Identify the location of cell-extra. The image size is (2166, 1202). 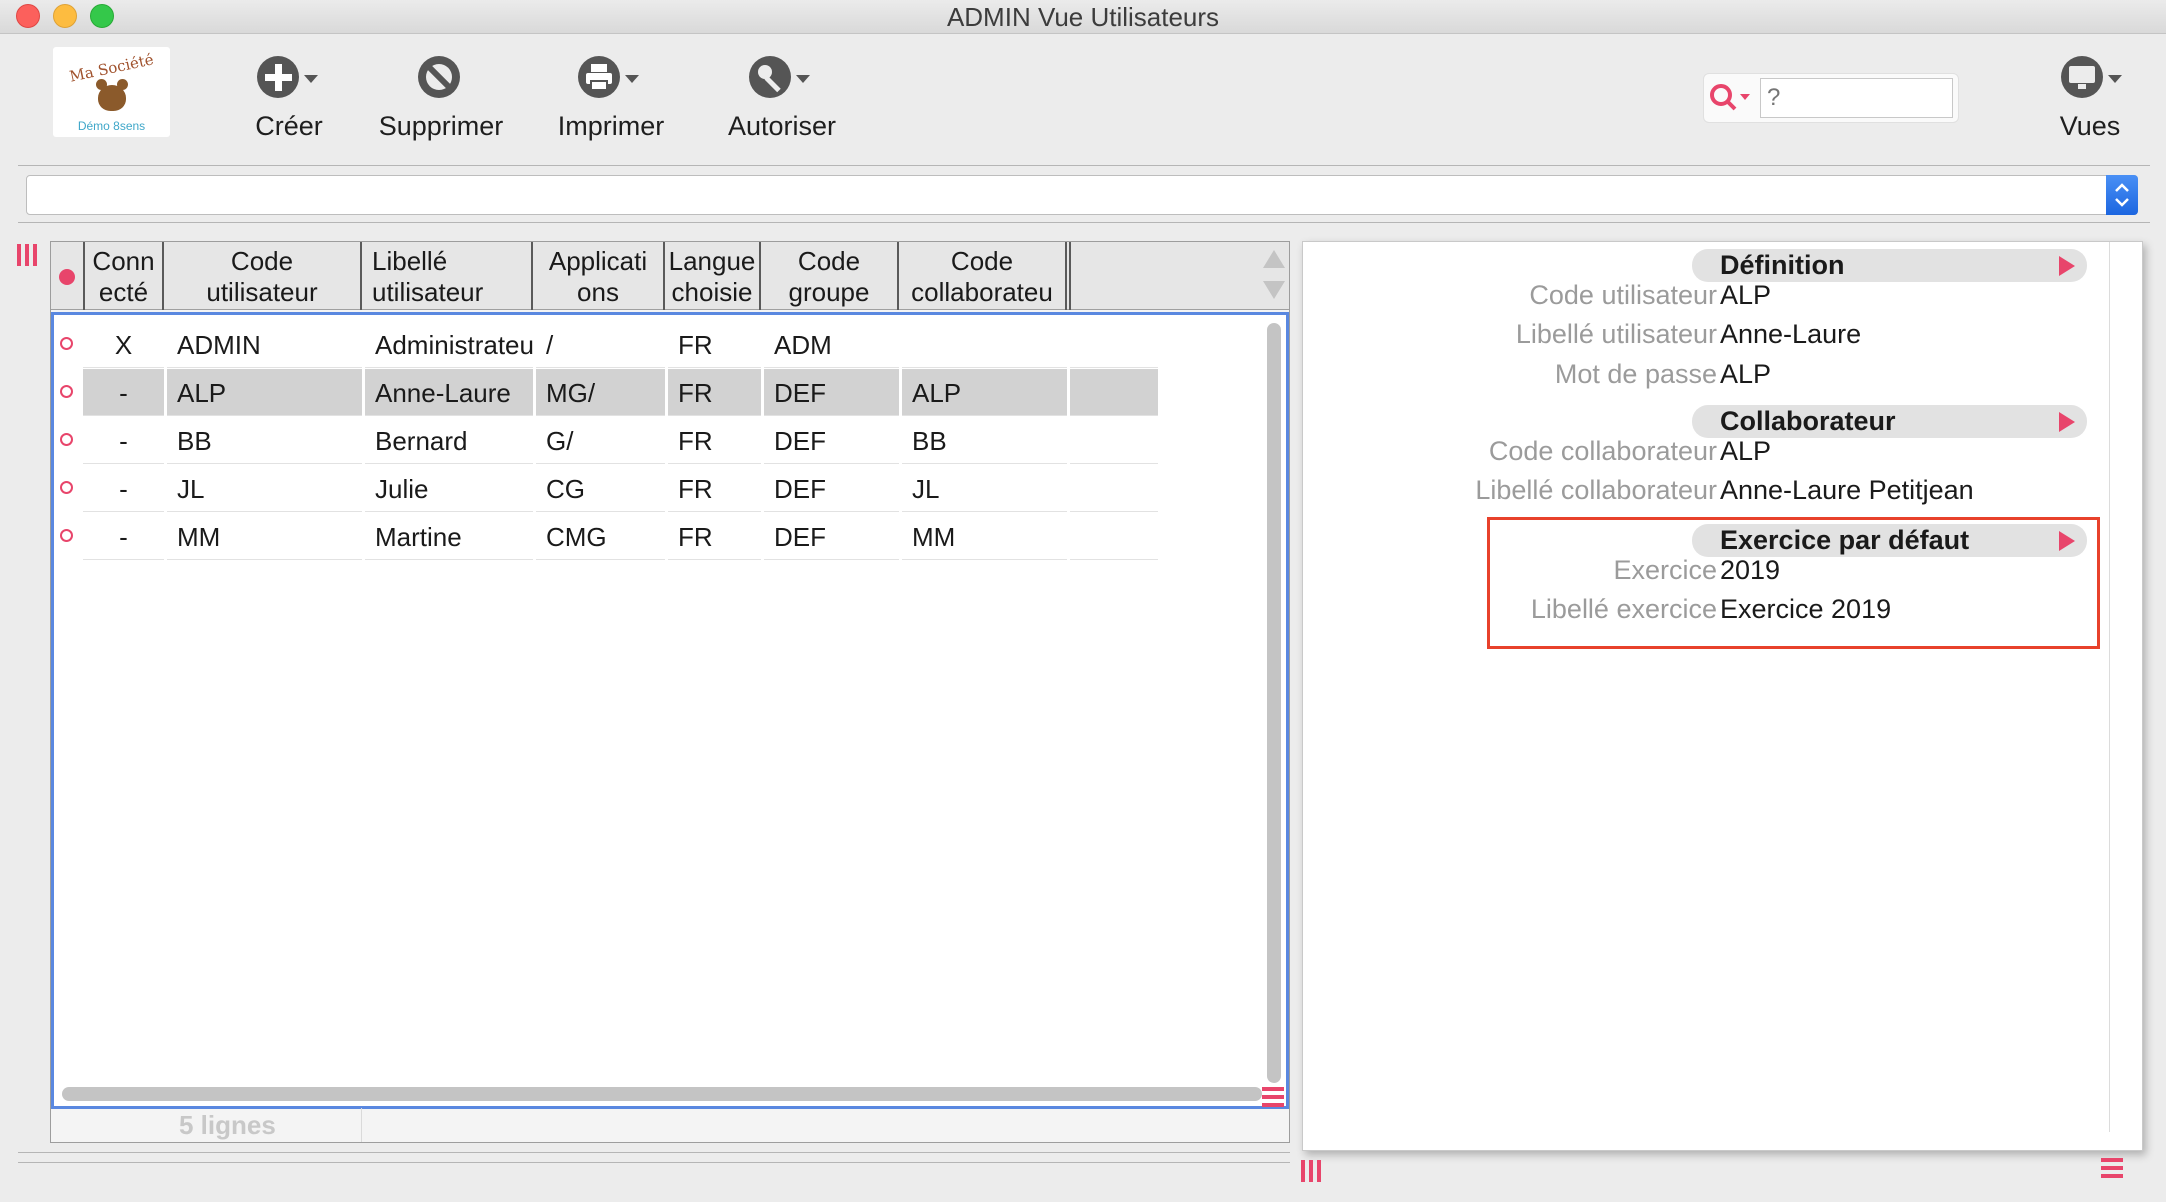
(1114, 488).